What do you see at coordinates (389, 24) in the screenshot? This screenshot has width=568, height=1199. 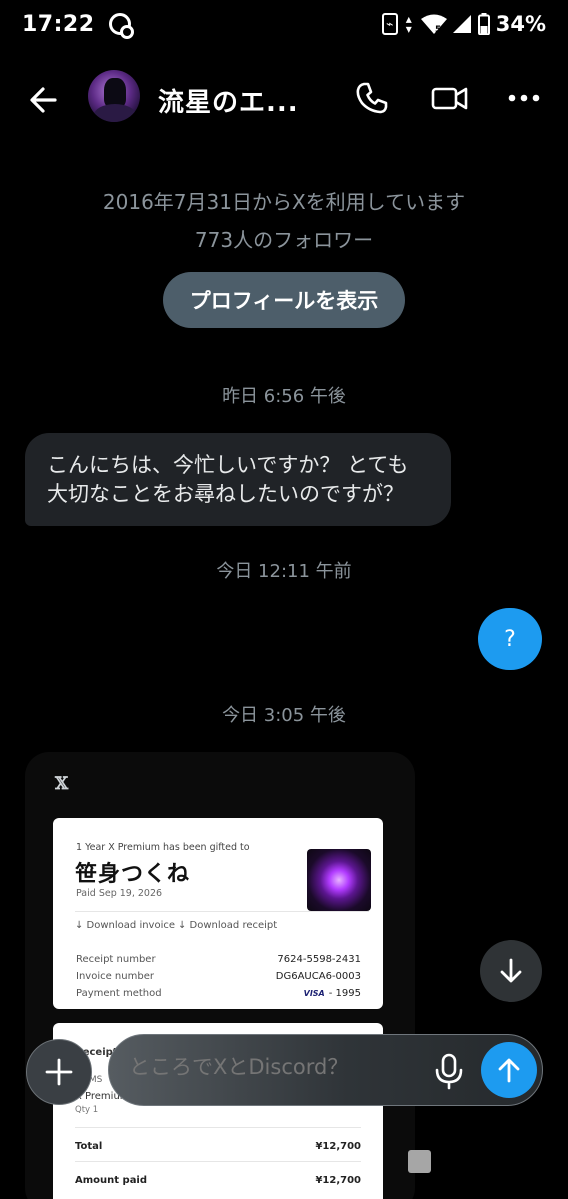 I see `nfc-icon: ⌁` at bounding box center [389, 24].